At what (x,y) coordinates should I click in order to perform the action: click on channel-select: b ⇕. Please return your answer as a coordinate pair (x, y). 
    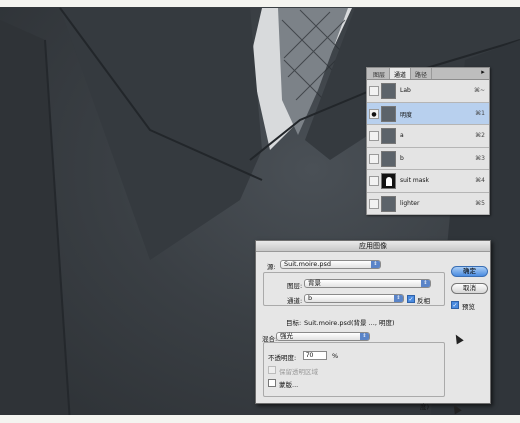
    Looking at the image, I should click on (354, 298).